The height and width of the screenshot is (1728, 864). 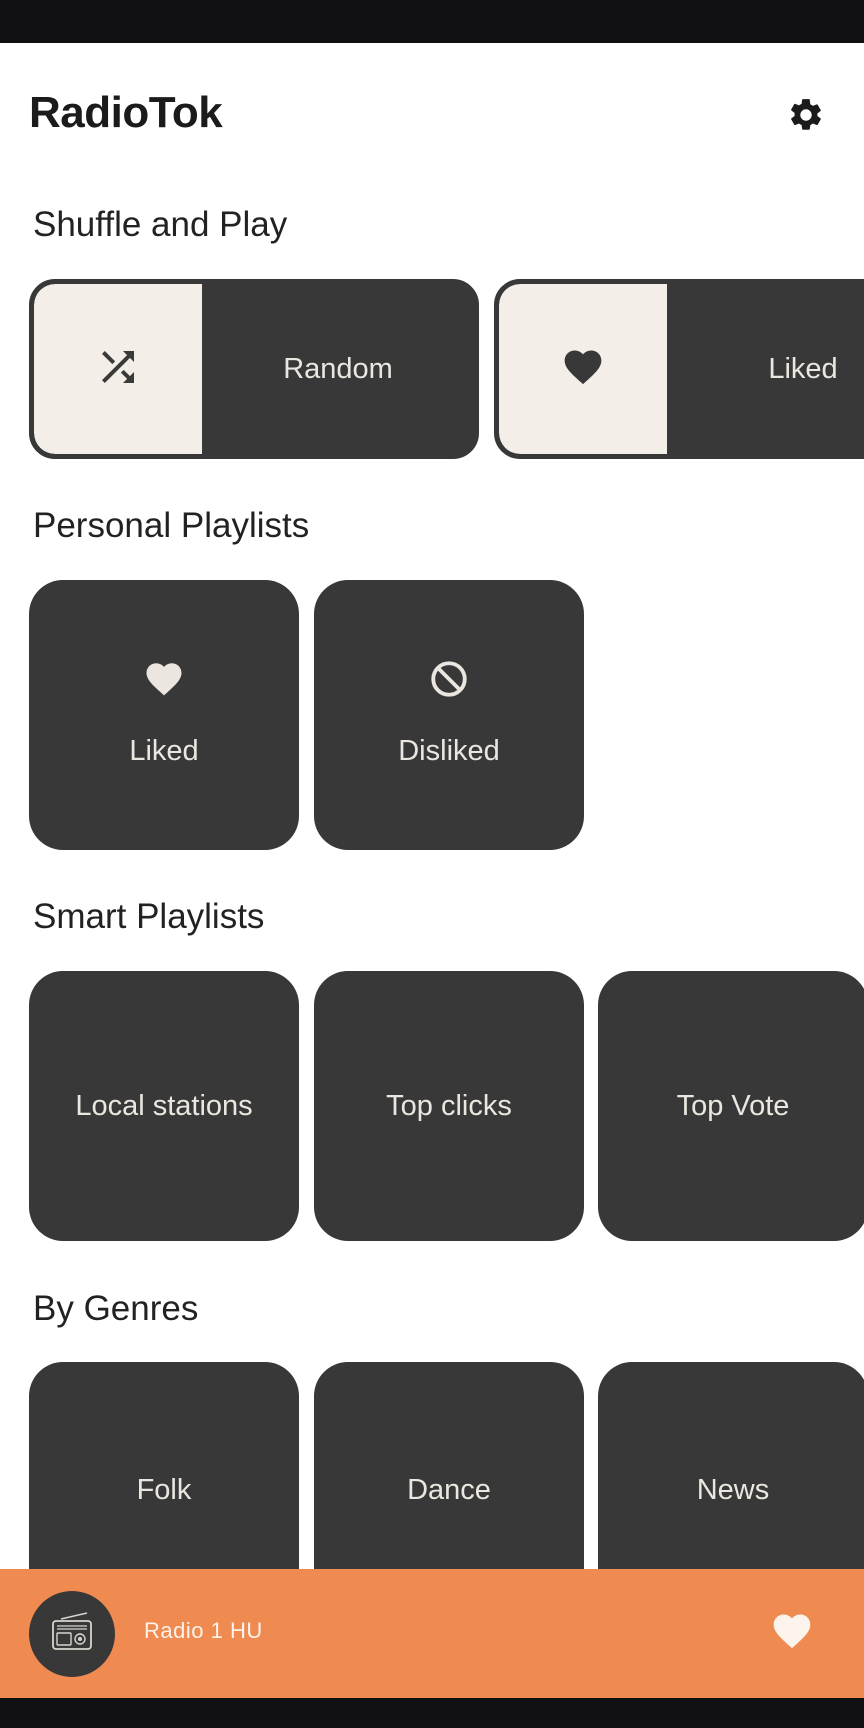 I want to click on genres-row: Folk Dance News, so click(x=432, y=1465).